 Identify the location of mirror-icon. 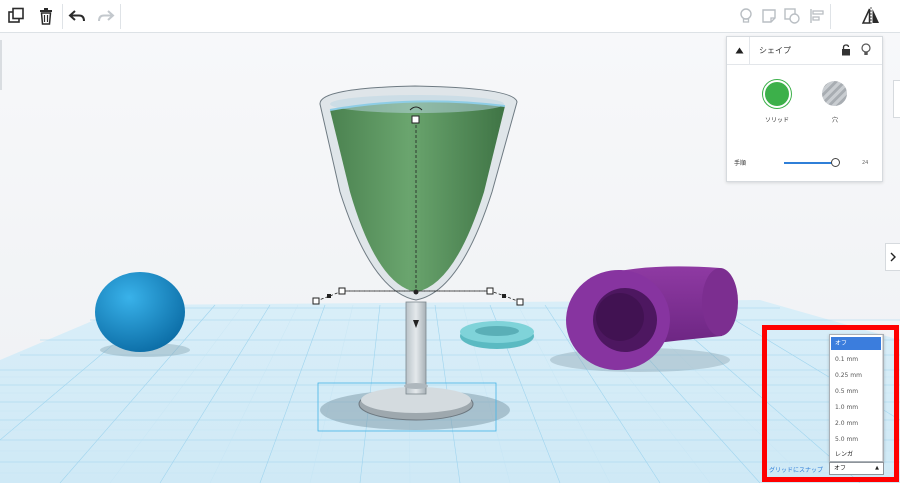
(870, 16).